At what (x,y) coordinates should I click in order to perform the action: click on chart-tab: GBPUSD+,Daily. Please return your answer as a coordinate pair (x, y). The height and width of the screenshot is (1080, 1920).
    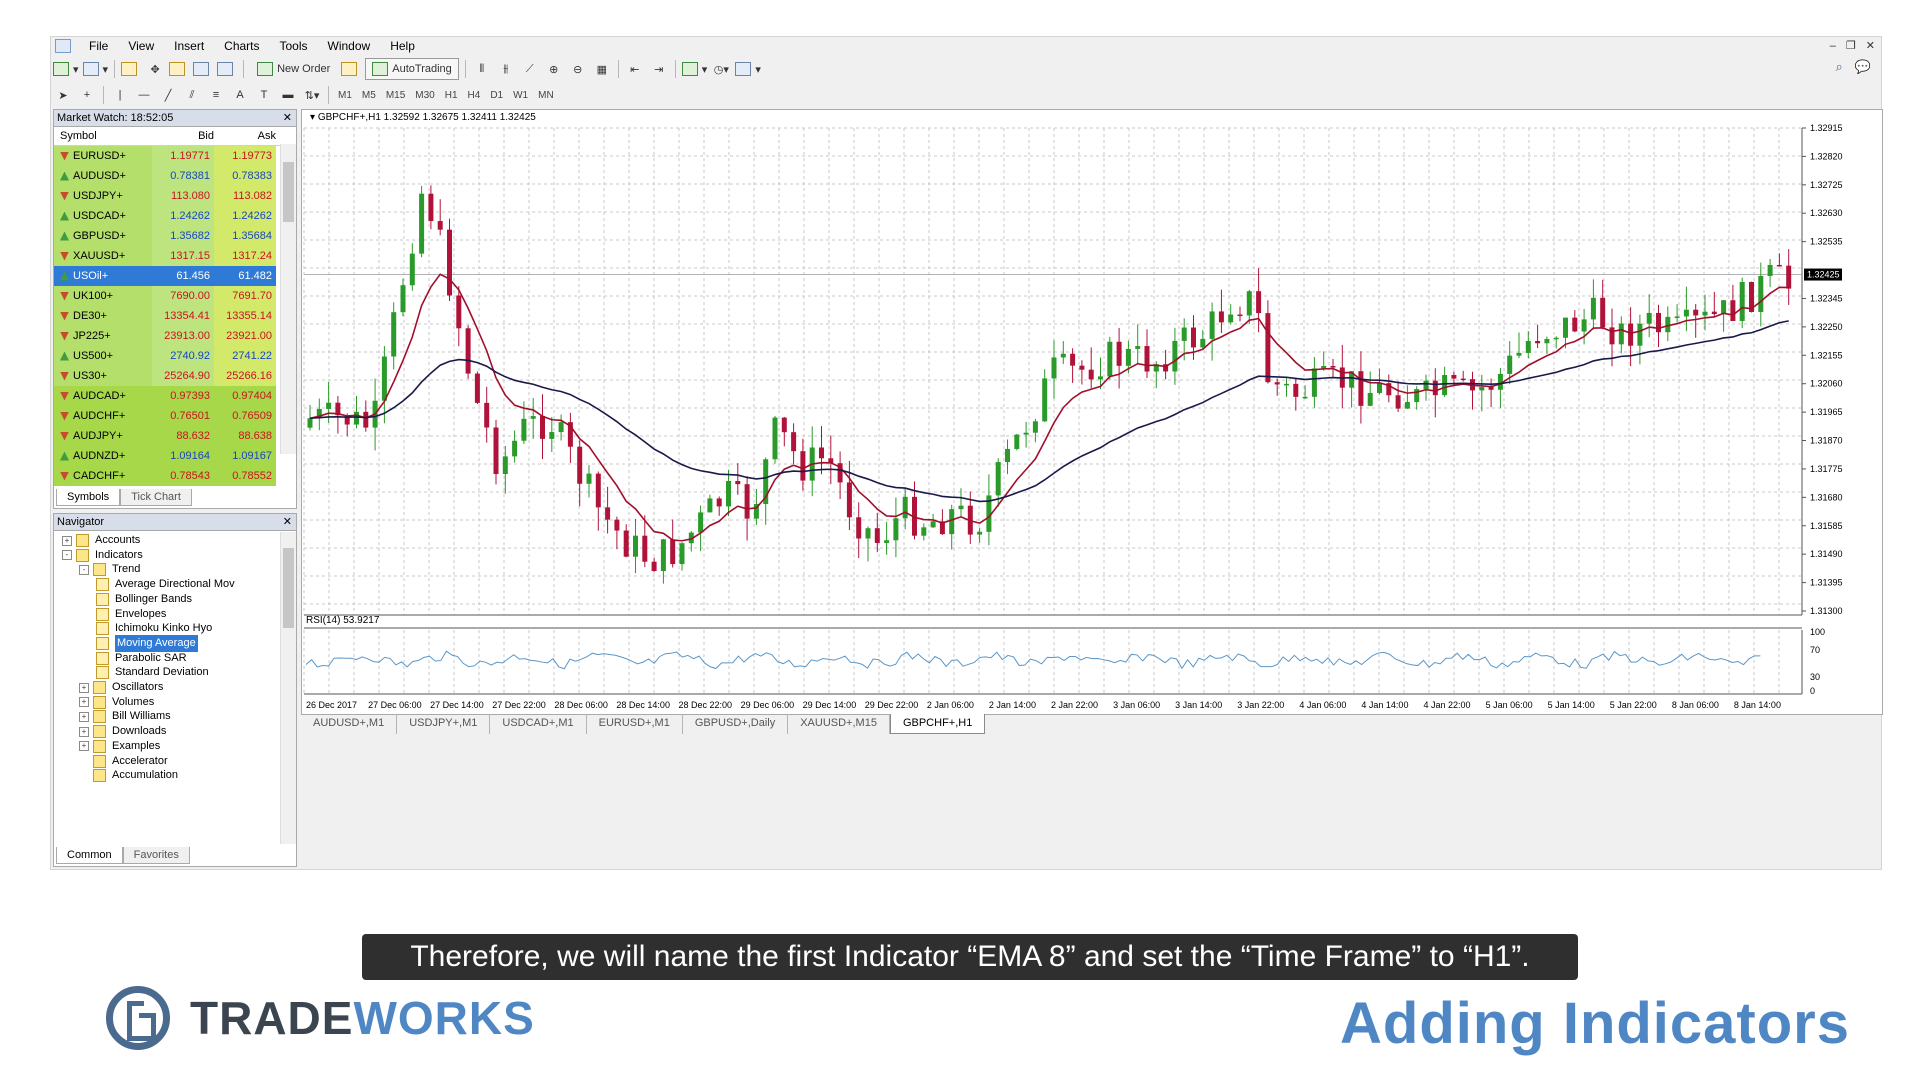
    Looking at the image, I should click on (736, 724).